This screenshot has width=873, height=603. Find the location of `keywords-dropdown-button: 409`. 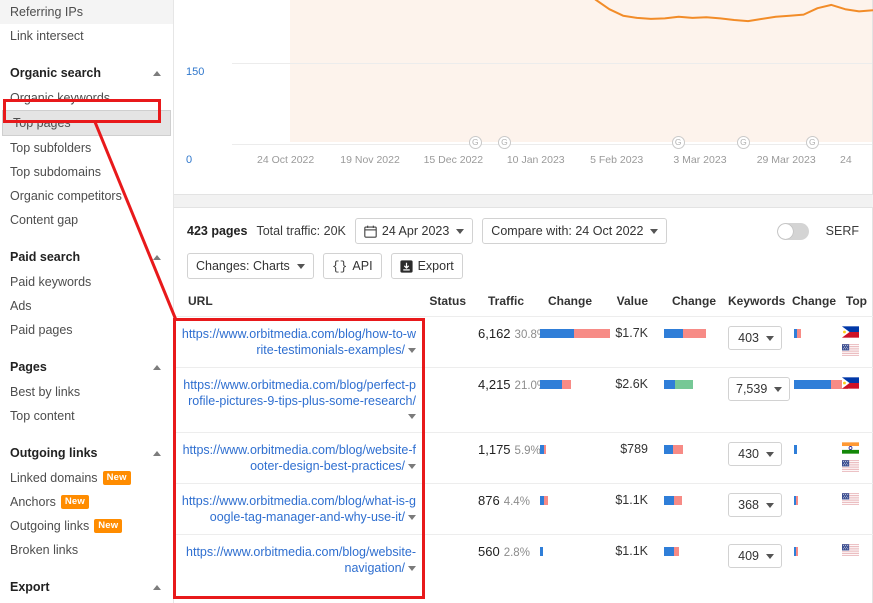

keywords-dropdown-button: 409 is located at coordinates (755, 556).